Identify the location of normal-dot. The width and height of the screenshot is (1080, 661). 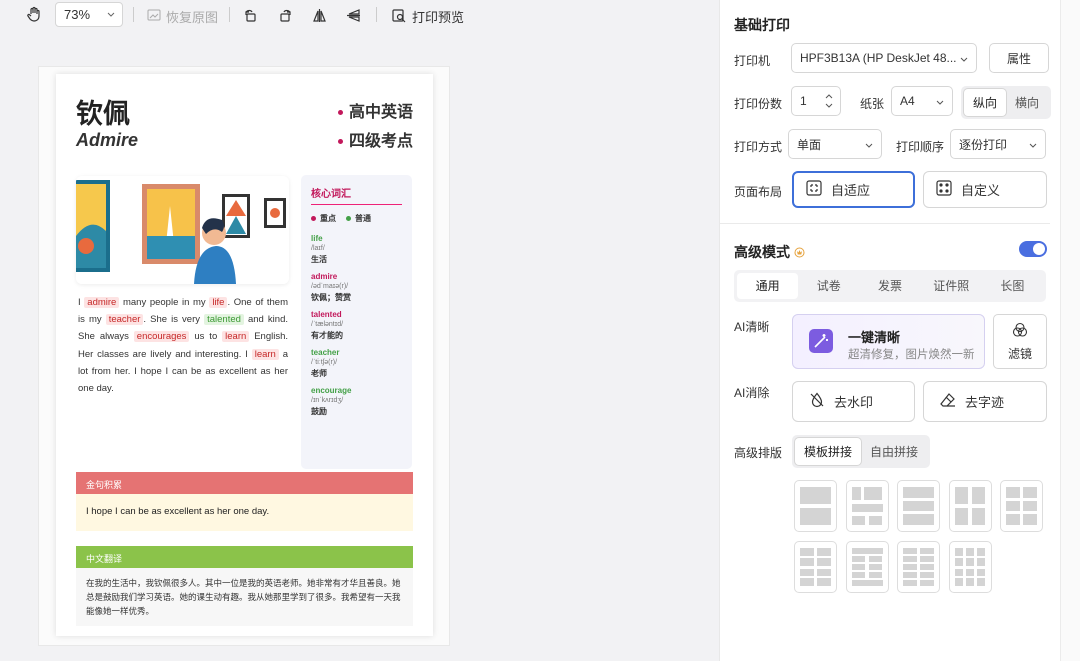
(348, 218).